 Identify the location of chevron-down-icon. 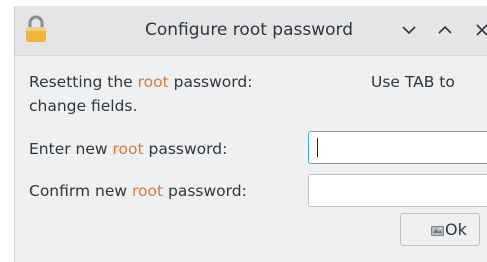
(409, 30).